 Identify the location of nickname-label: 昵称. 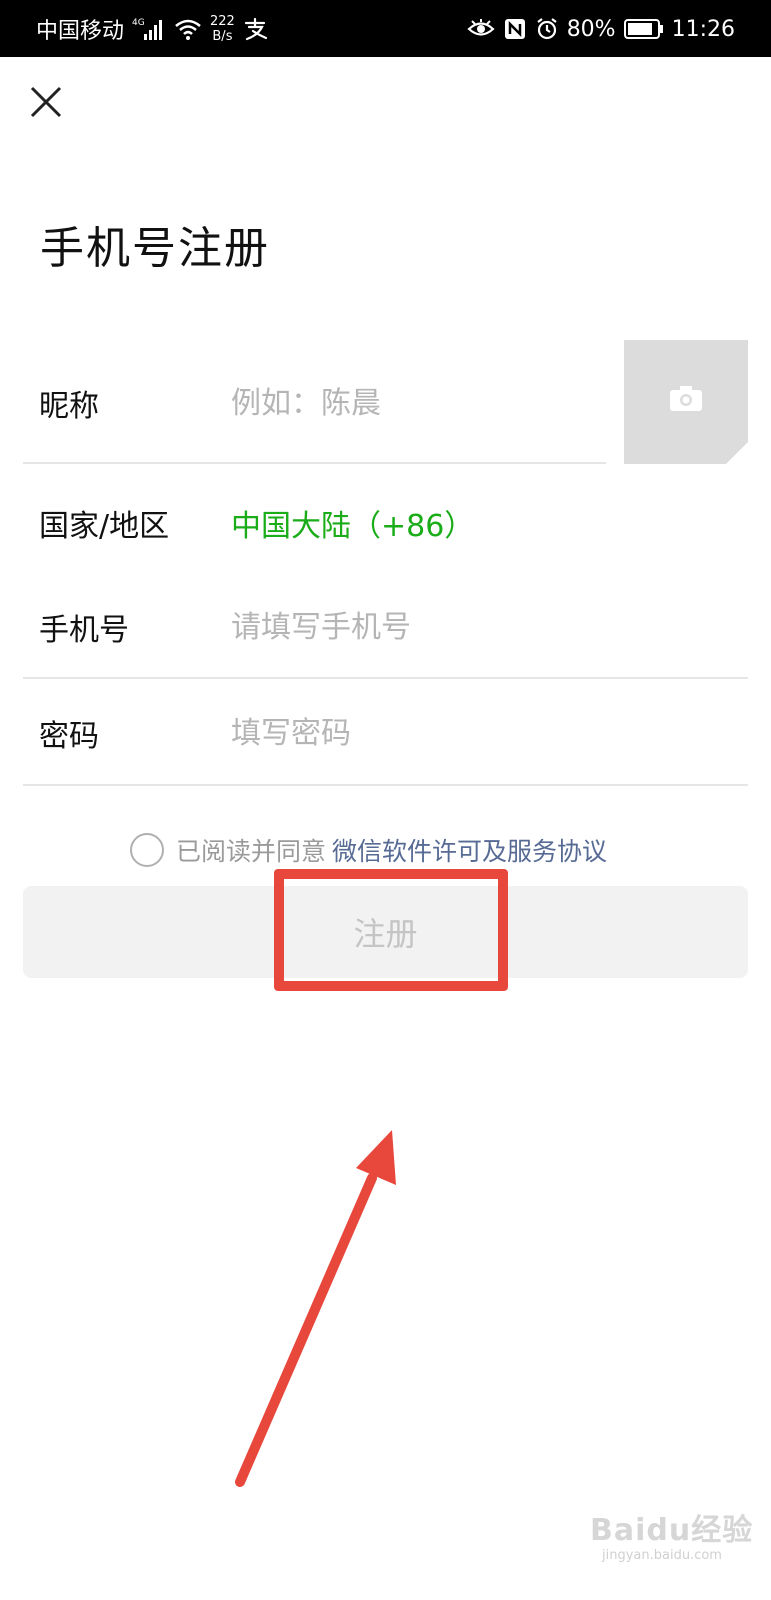
(69, 406).